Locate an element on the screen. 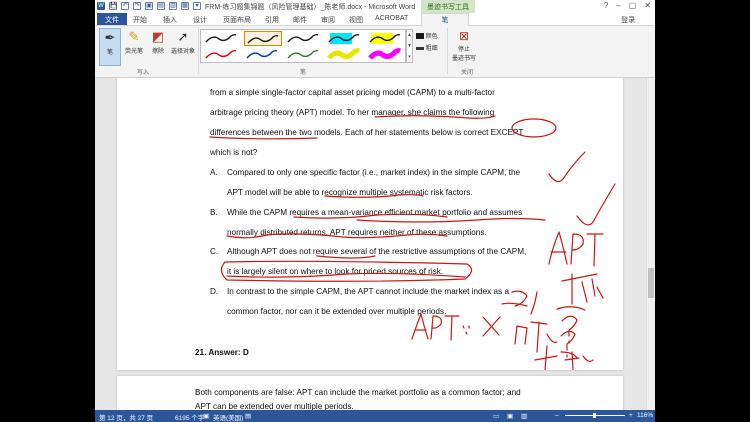 The width and height of the screenshot is (750, 422). qat-tool-icon: ▥ is located at coordinates (173, 6).